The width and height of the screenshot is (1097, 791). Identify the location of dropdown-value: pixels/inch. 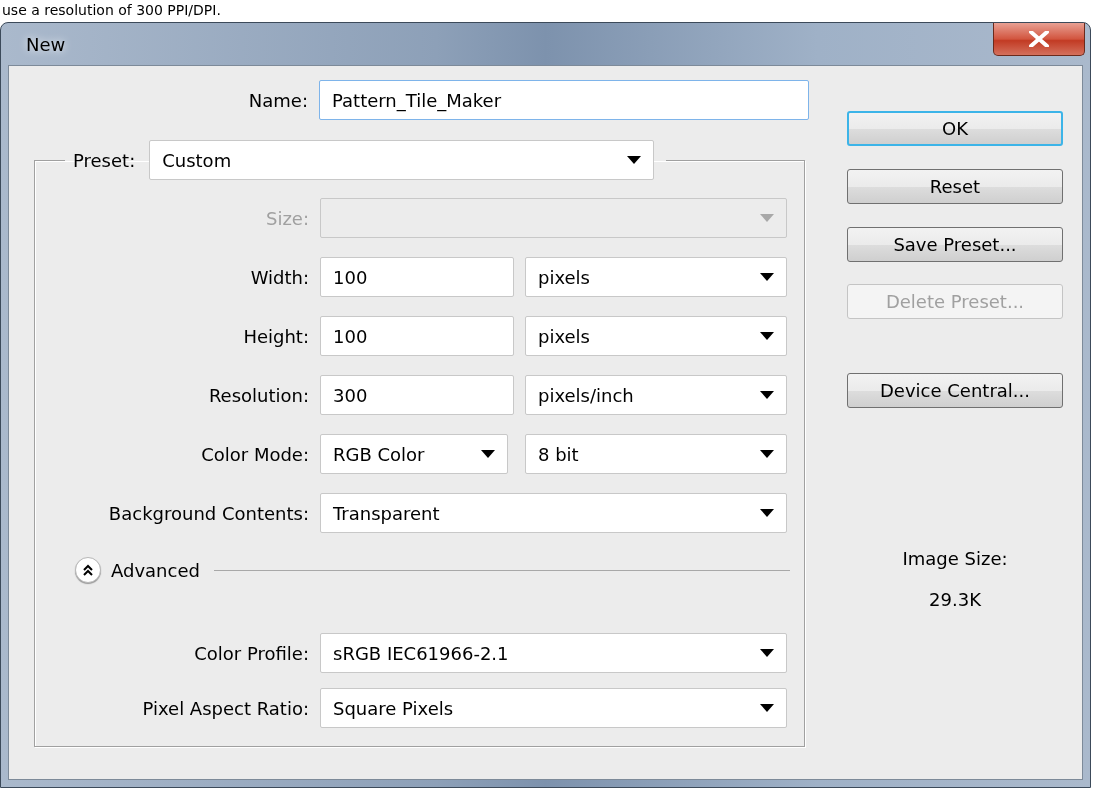
(586, 395).